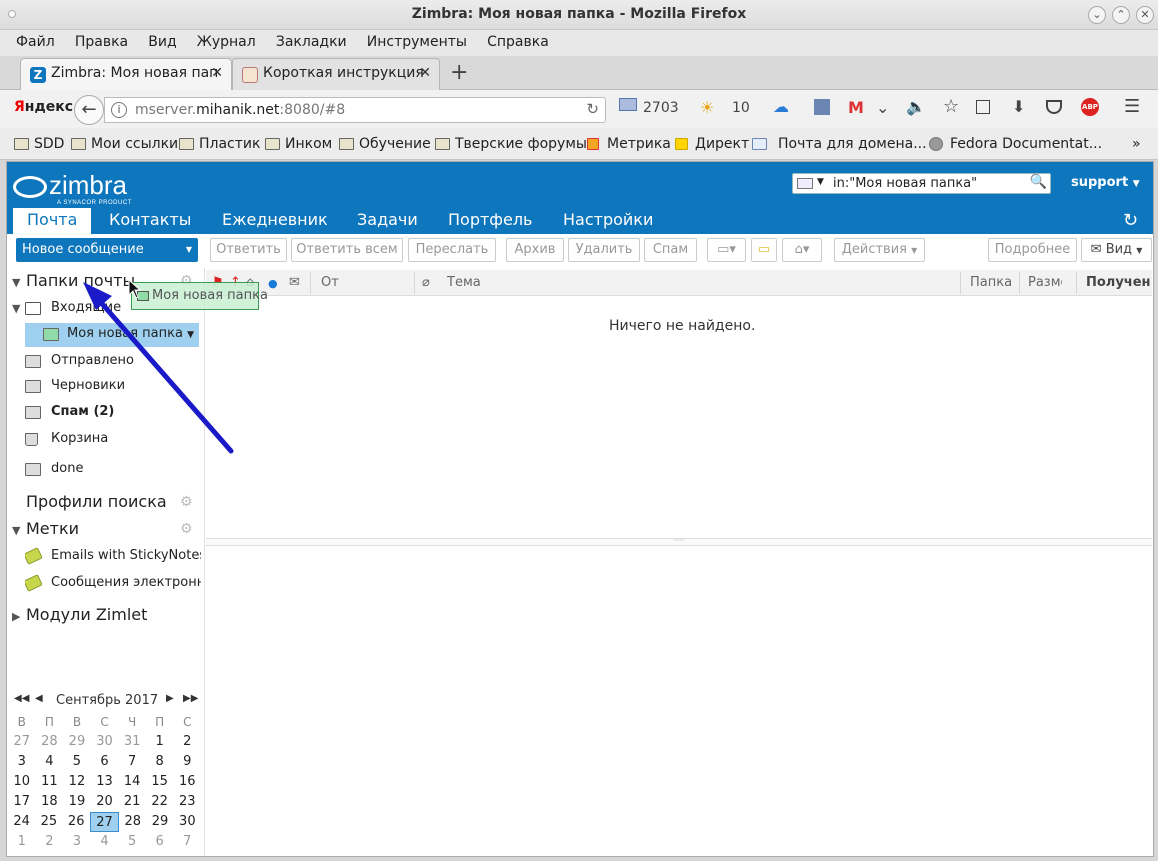 Image resolution: width=1158 pixels, height=861 pixels. What do you see at coordinates (805, 183) in the screenshot?
I see `mail-search-type-icon` at bounding box center [805, 183].